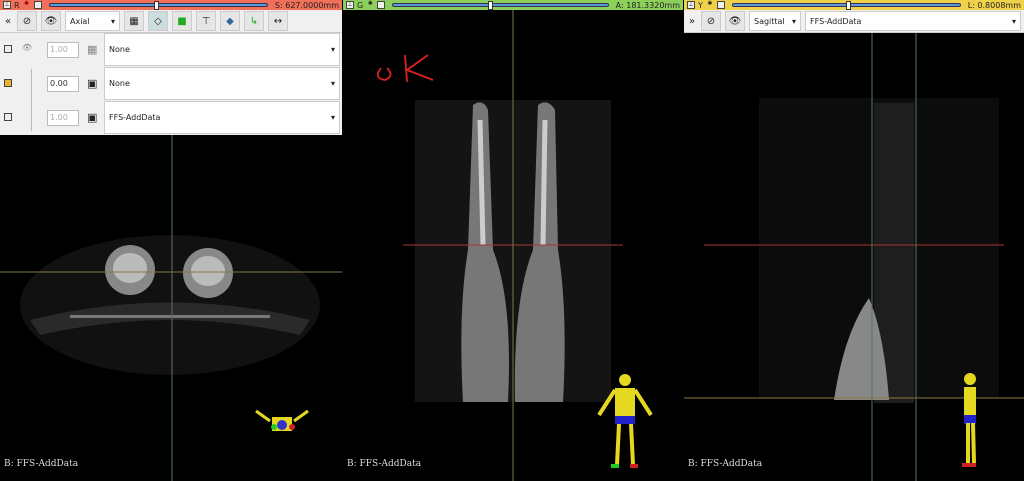 This screenshot has width=1024, height=481. I want to click on expand-icon: », so click(692, 21).